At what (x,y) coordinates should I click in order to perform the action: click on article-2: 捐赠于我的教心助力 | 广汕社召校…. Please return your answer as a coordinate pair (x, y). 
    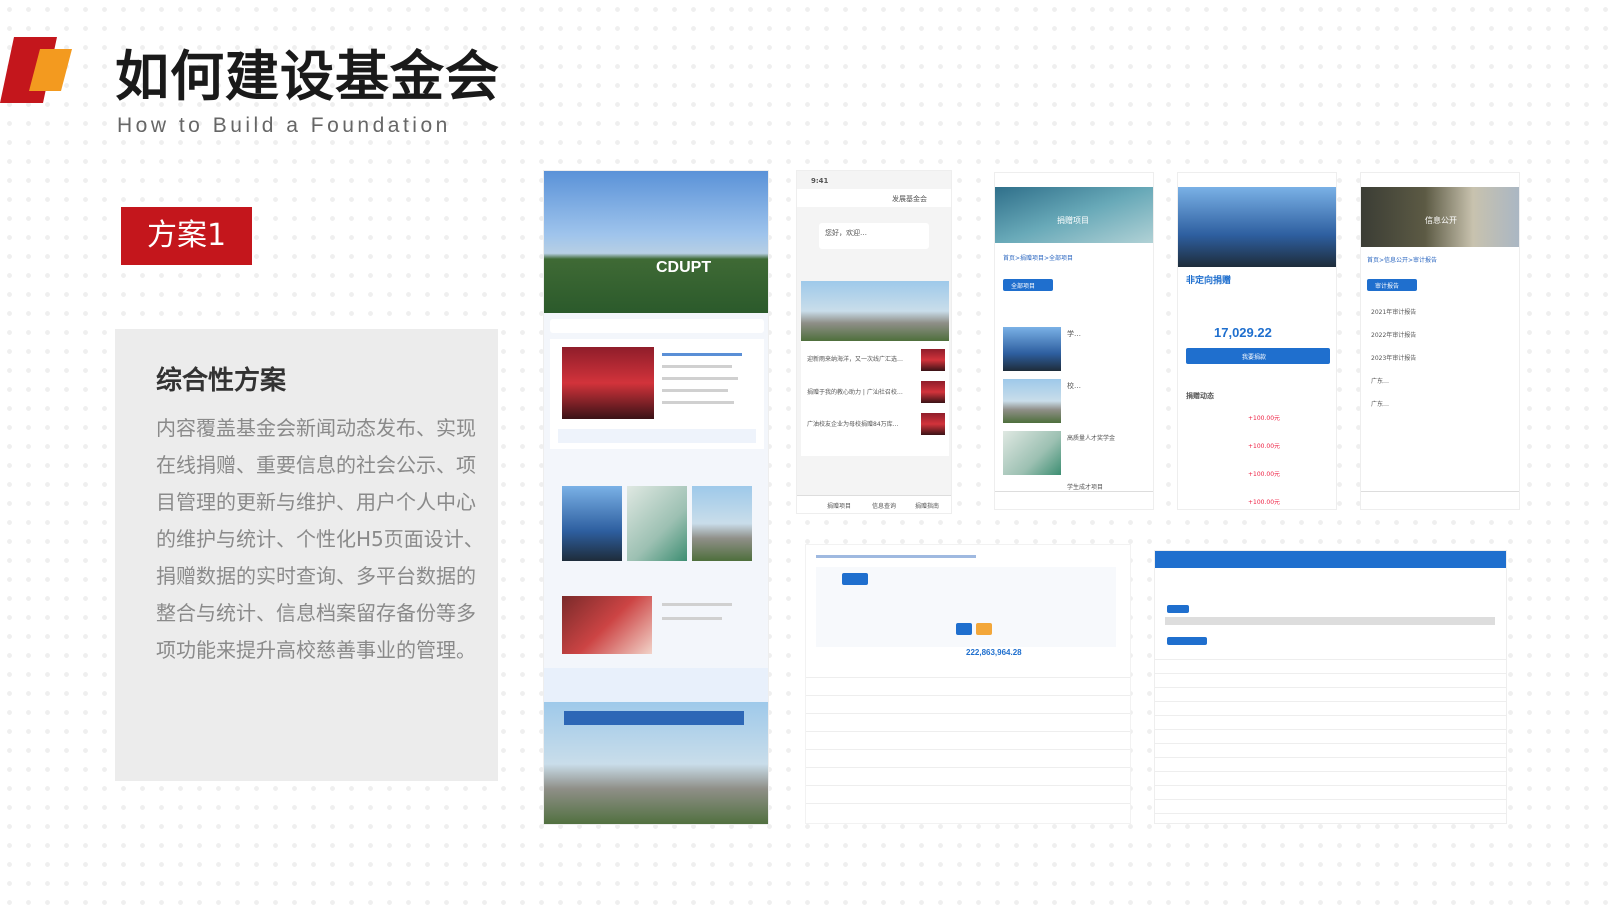
    Looking at the image, I should click on (855, 391).